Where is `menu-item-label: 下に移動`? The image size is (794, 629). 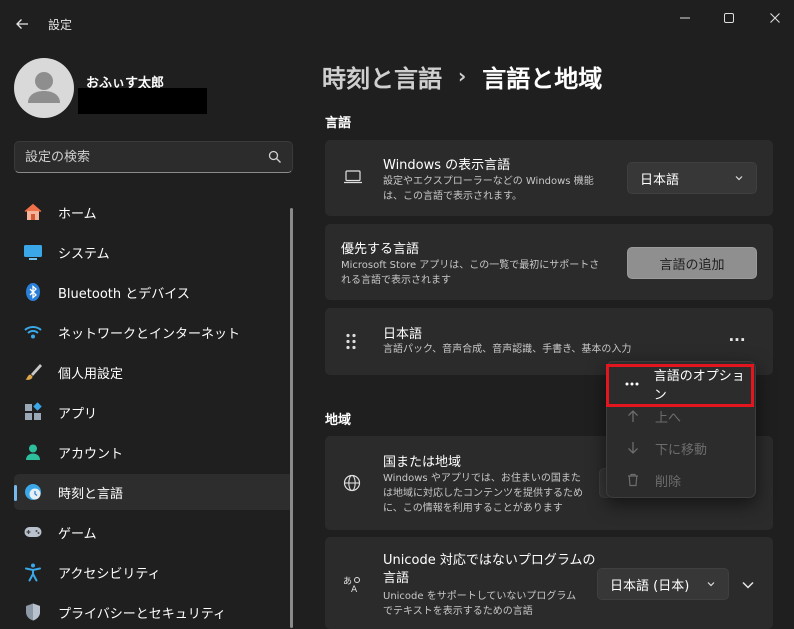 menu-item-label: 下に移動 is located at coordinates (681, 450).